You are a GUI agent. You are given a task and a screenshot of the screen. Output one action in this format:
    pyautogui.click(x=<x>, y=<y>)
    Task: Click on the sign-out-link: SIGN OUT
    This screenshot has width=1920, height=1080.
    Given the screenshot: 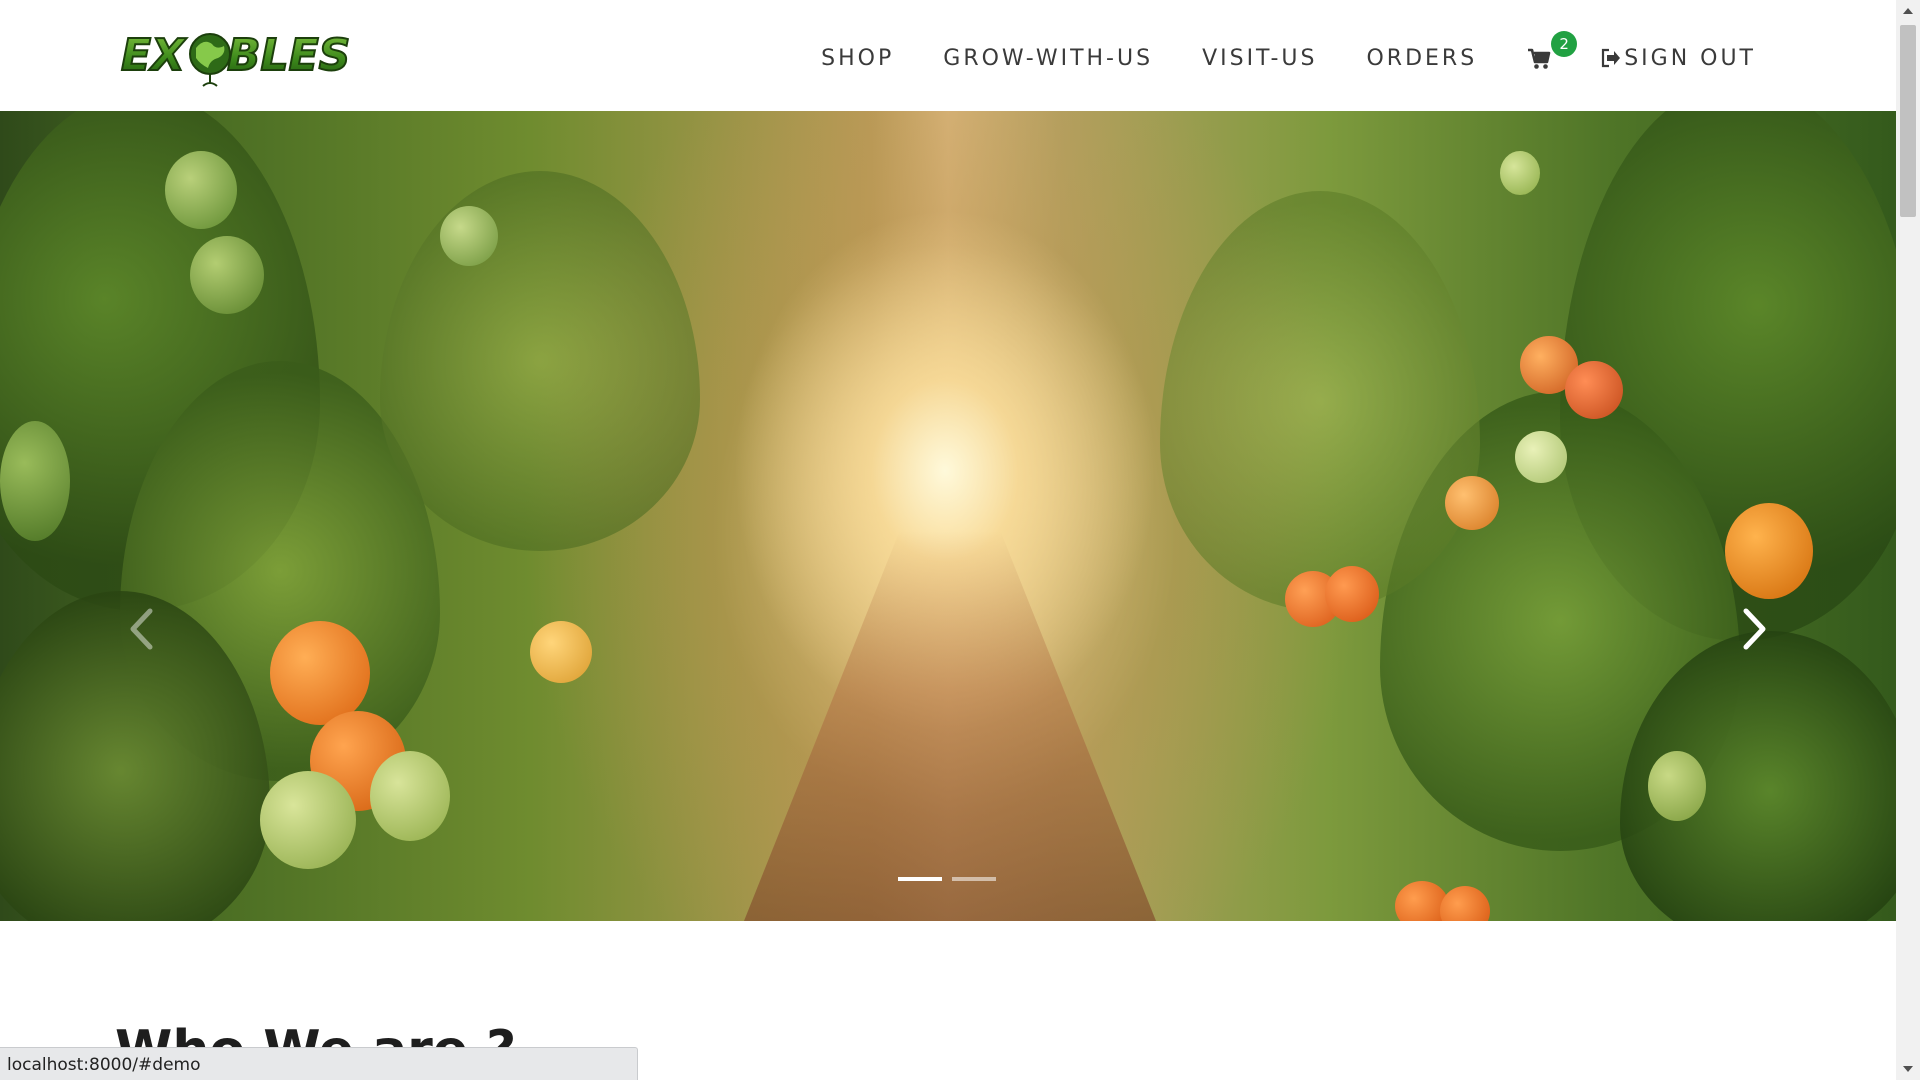 What is the action you would take?
    pyautogui.click(x=1678, y=58)
    